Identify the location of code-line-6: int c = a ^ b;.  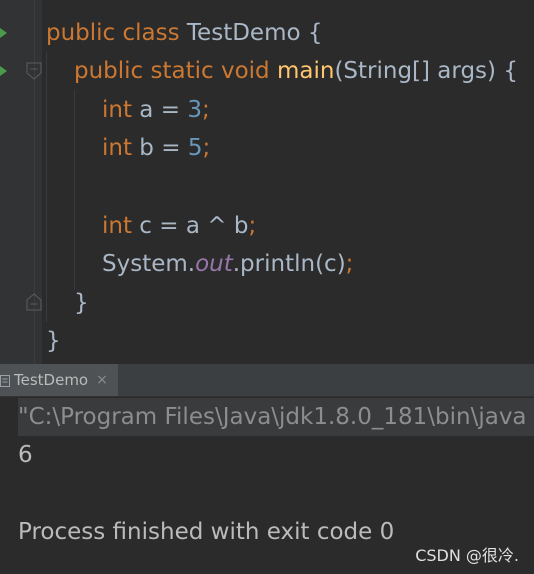
(179, 226).